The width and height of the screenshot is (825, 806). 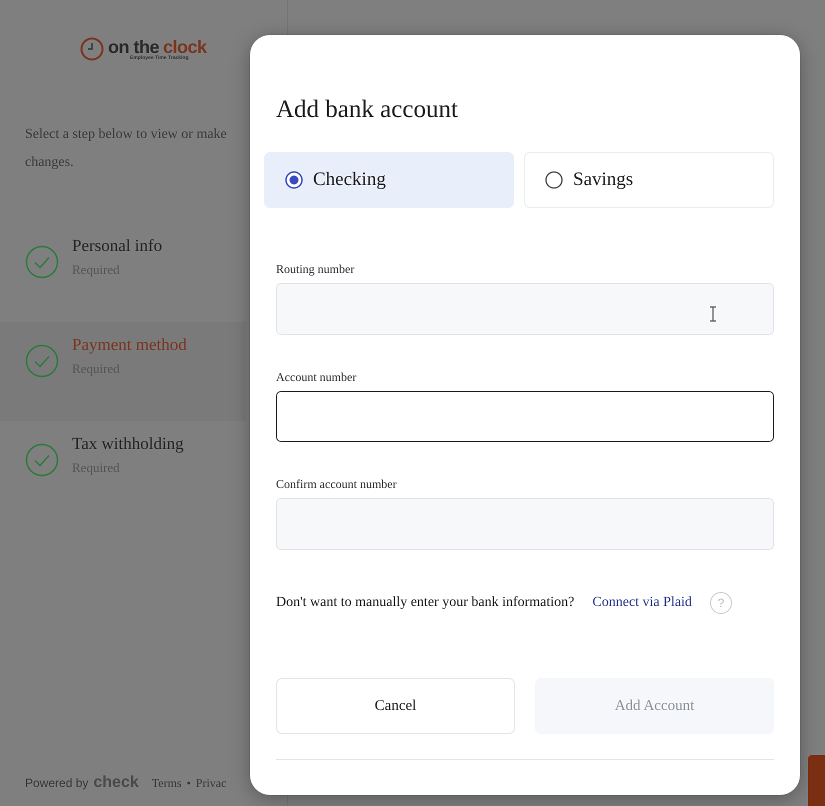 What do you see at coordinates (188, 783) in the screenshot?
I see `footer-link: •` at bounding box center [188, 783].